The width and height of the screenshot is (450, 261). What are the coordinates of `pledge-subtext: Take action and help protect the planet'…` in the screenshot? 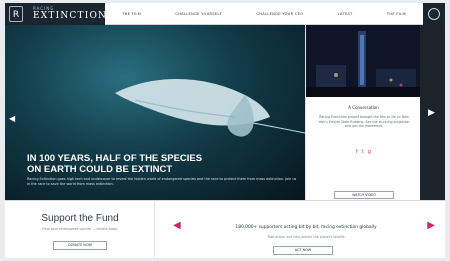 It's located at (306, 237).